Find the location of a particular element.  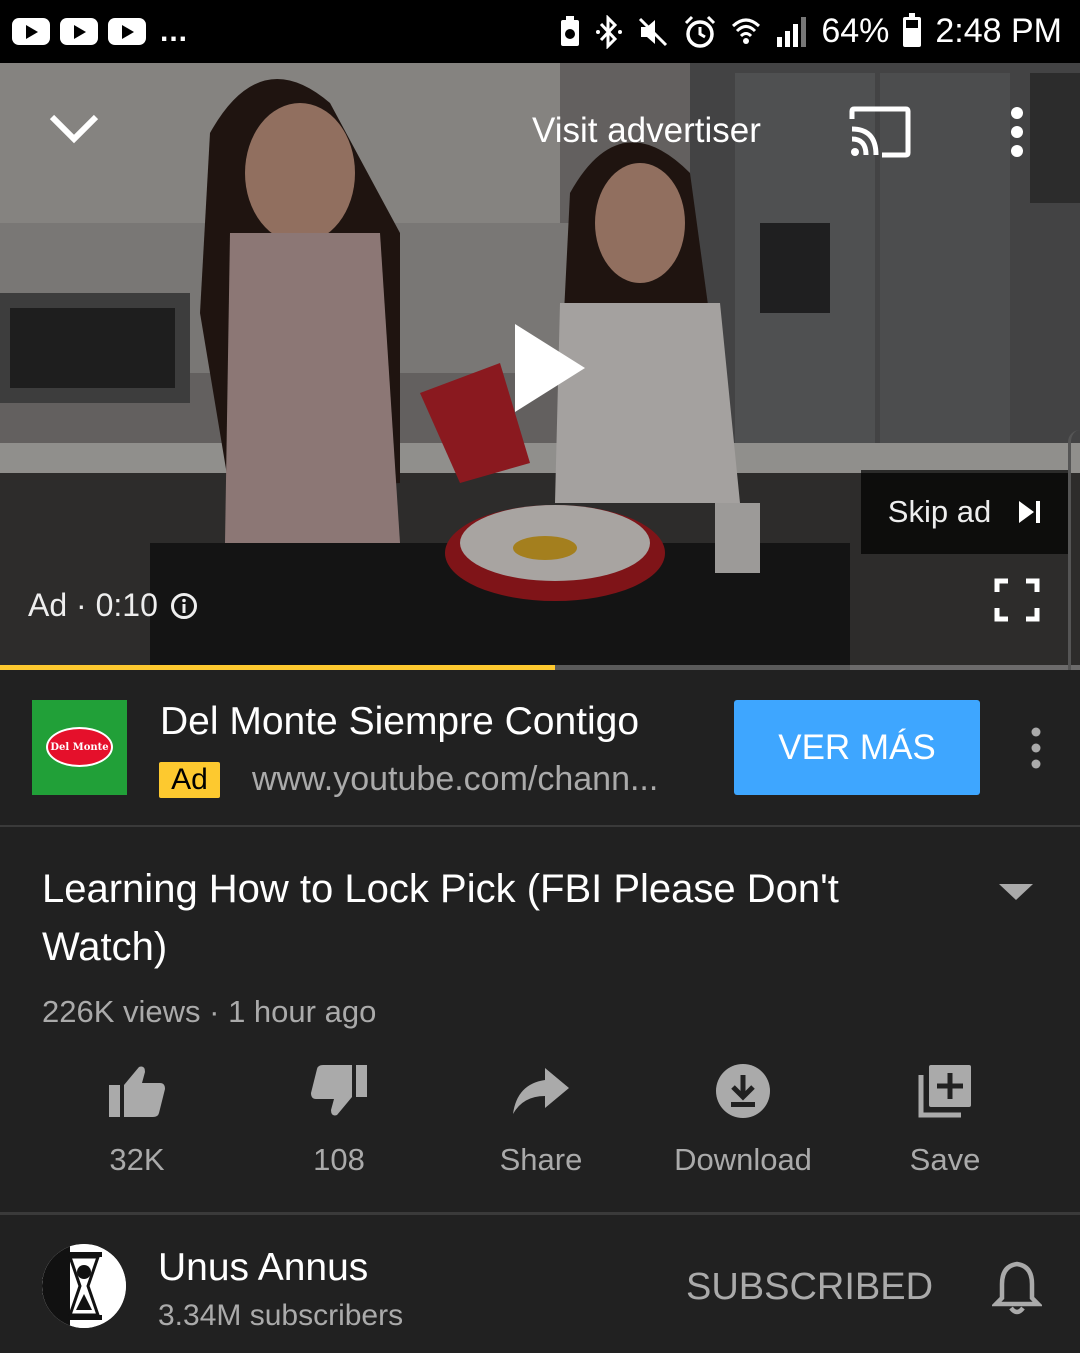

player-more-button is located at coordinates (1017, 132).